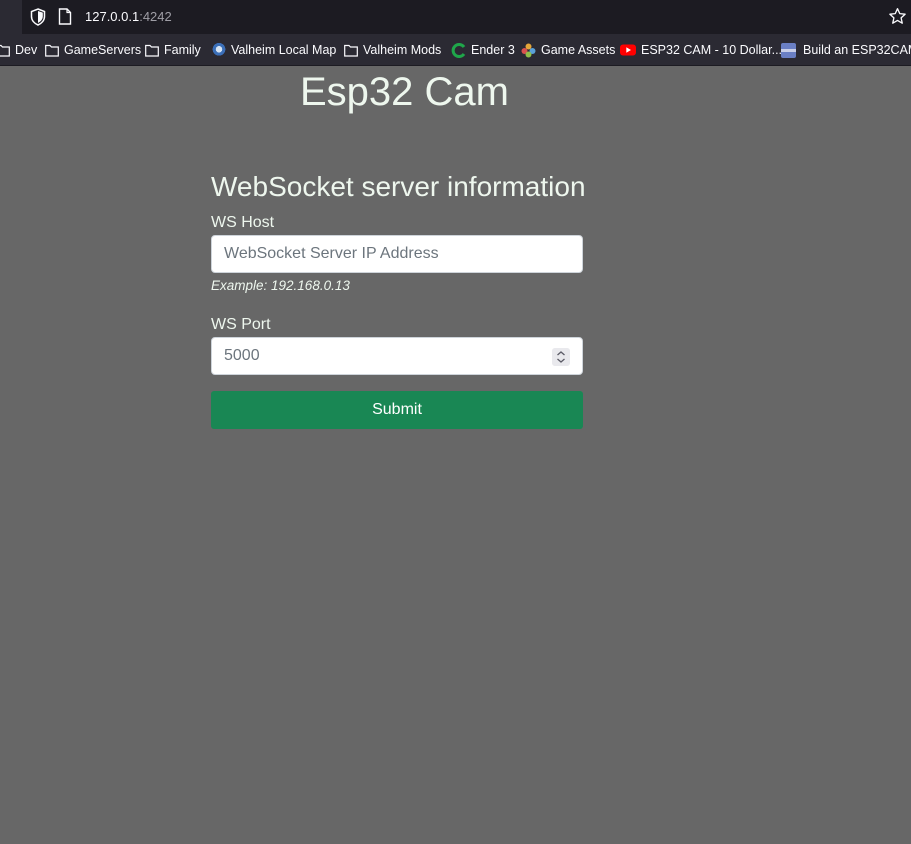 The height and width of the screenshot is (844, 911). I want to click on bookmark-ender-3: Ender 3, so click(483, 50).